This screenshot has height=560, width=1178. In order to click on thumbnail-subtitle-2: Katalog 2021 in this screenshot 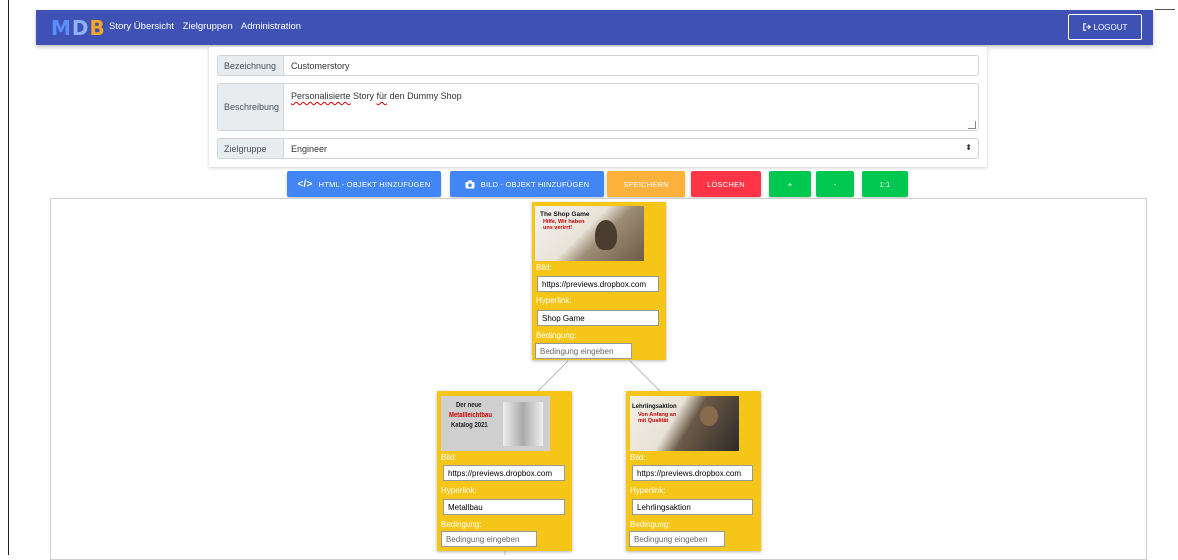, I will do `click(469, 425)`.